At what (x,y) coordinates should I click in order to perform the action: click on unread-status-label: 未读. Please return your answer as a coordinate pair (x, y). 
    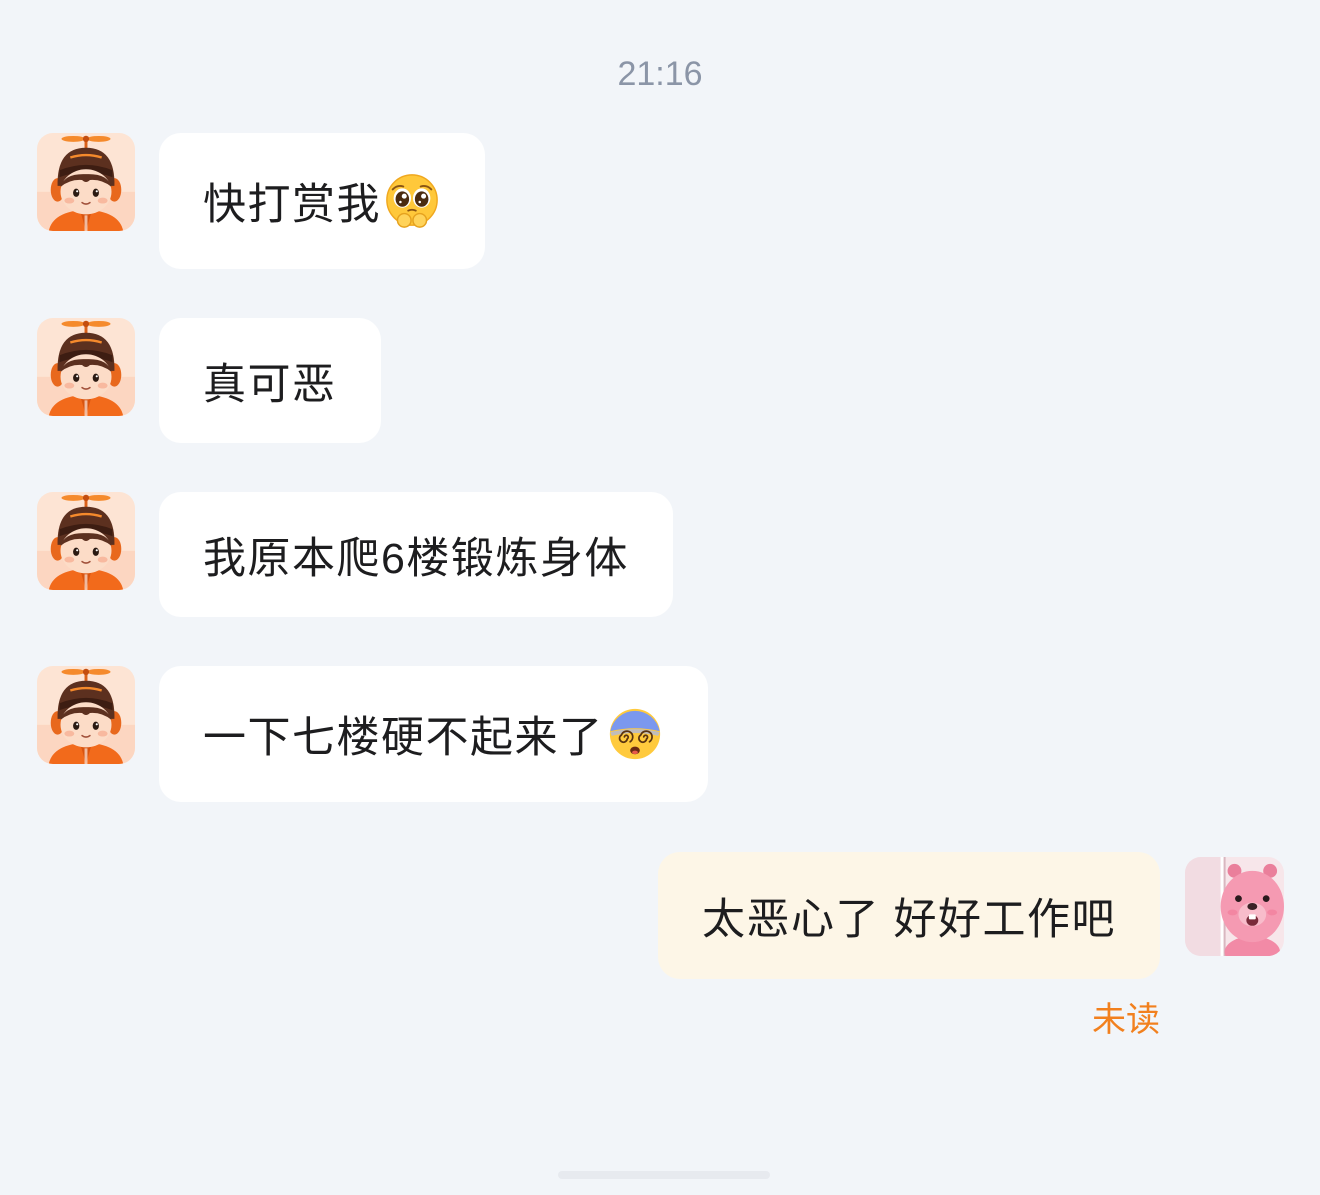
    Looking at the image, I should click on (1126, 1020).